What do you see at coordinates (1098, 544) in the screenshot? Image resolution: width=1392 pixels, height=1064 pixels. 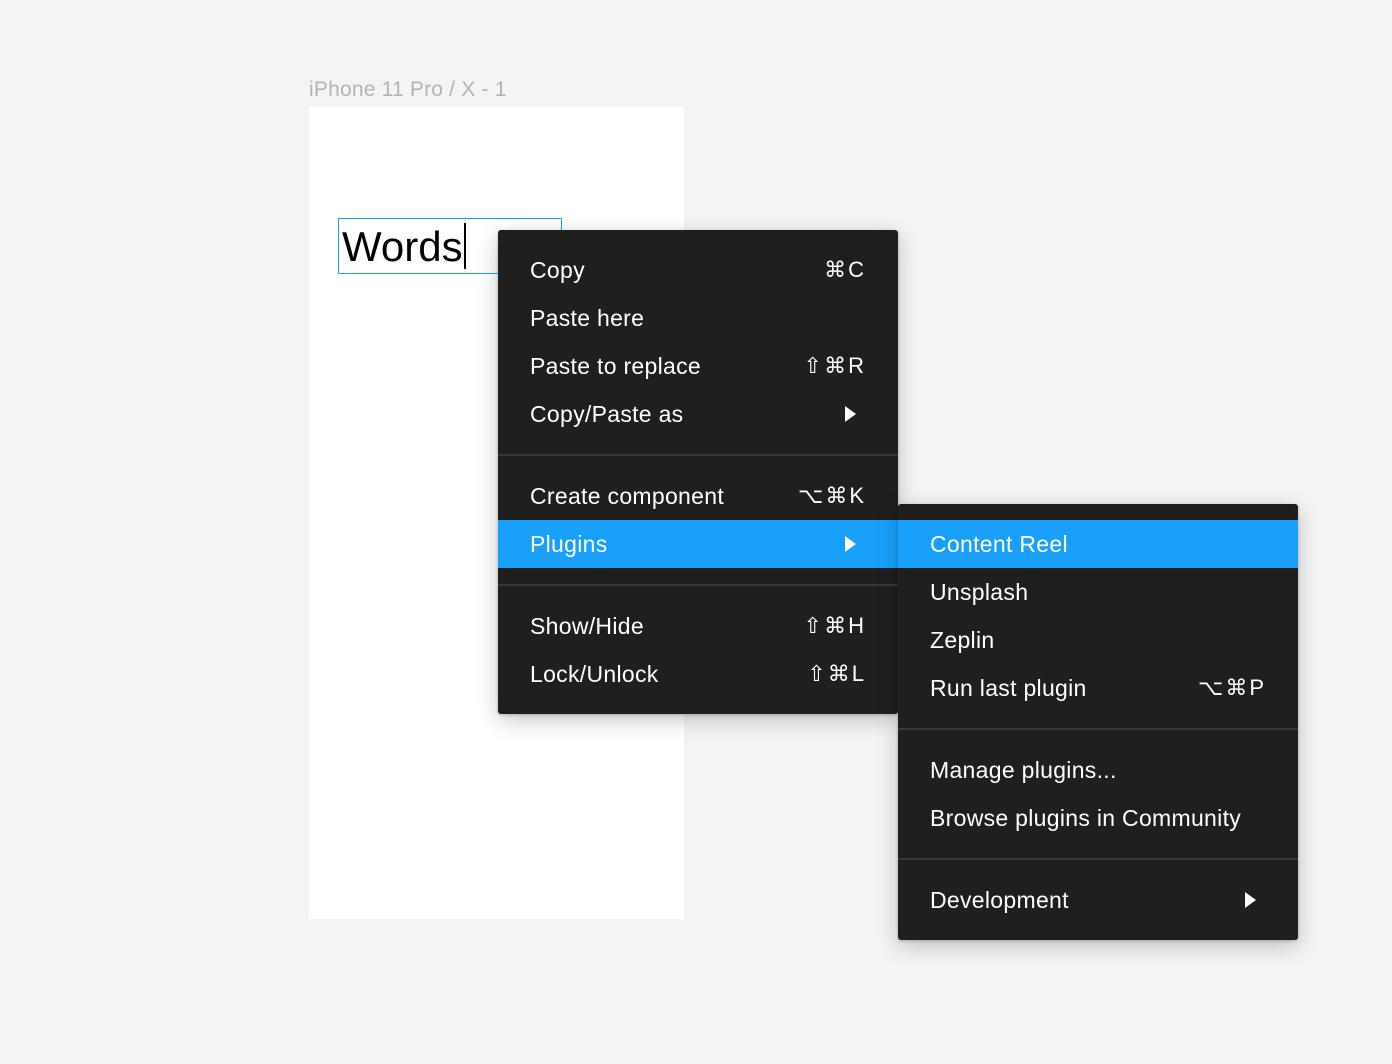 I see `submenu-item-content-reel: Content Reel` at bounding box center [1098, 544].